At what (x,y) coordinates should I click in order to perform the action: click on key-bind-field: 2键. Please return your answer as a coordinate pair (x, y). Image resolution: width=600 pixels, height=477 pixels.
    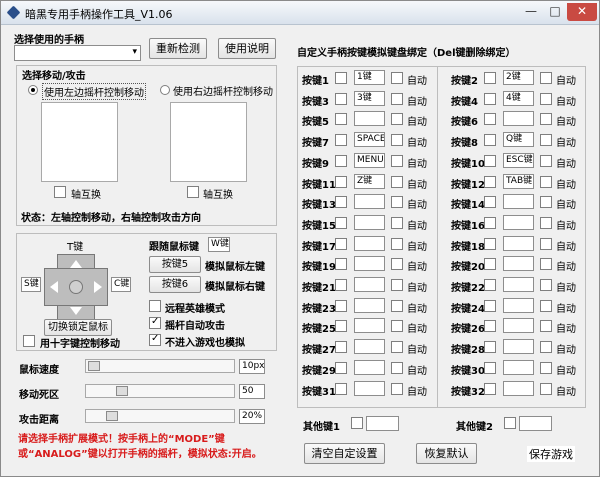
    Looking at the image, I should click on (518, 77).